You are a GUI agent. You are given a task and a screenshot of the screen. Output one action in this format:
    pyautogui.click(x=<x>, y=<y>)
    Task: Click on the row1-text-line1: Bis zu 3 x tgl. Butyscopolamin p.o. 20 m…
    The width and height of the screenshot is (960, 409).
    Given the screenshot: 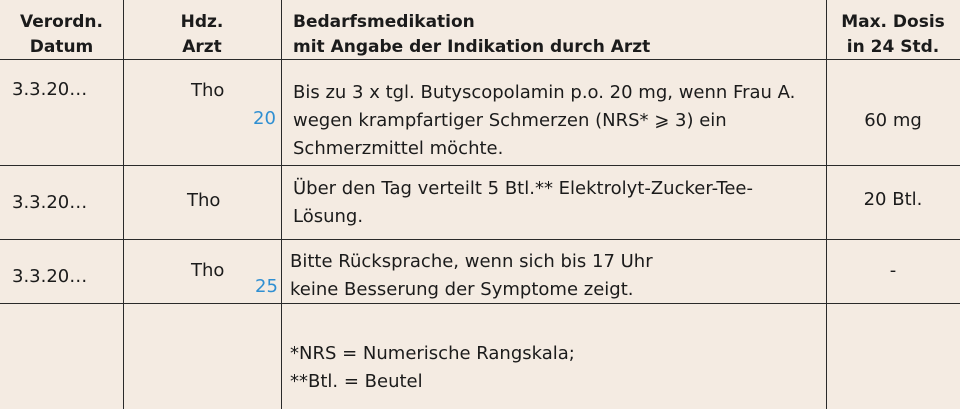 What is the action you would take?
    pyautogui.click(x=544, y=92)
    